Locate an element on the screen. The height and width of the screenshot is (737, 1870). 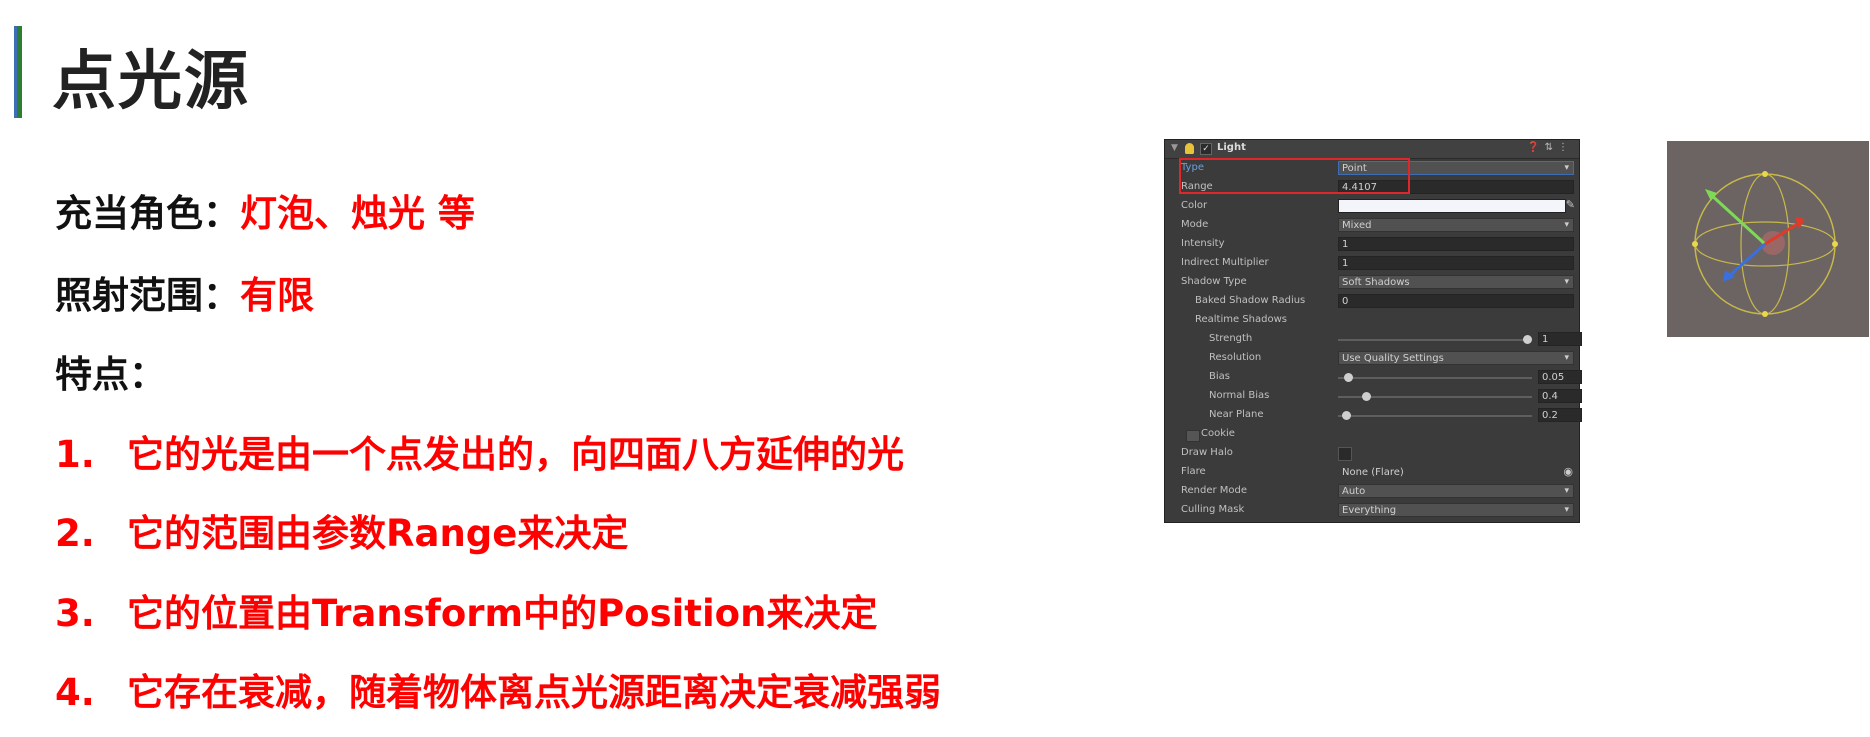
color-swatch is located at coordinates (1452, 206).